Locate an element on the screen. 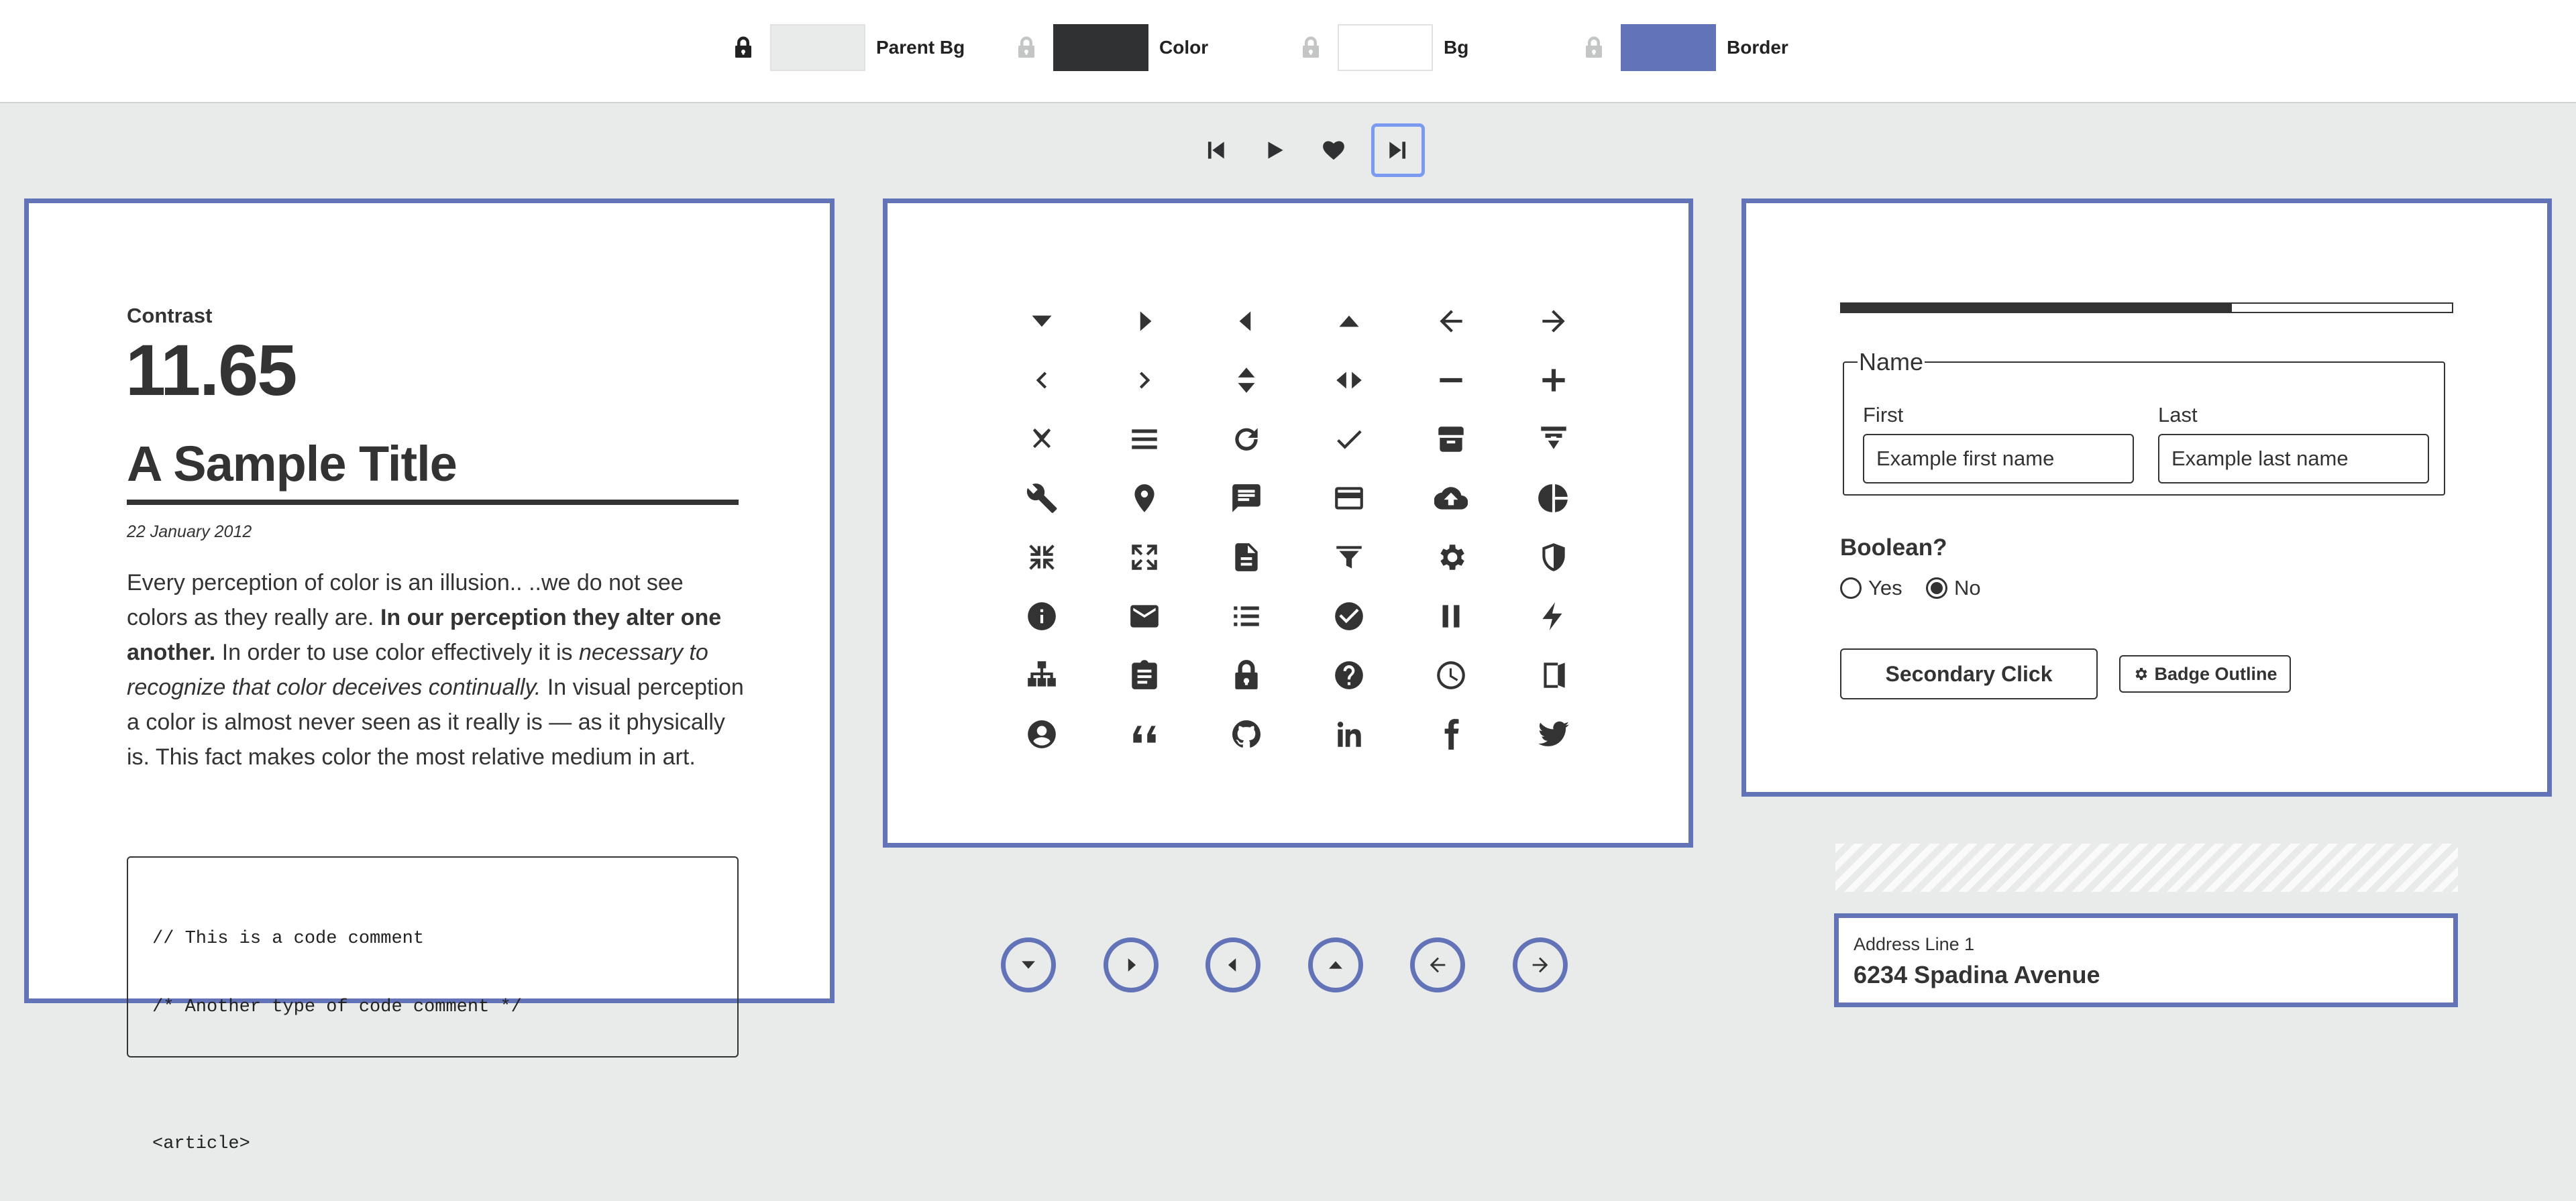 The height and width of the screenshot is (1201, 2576). caret-down-cell is located at coordinates (1042, 321).